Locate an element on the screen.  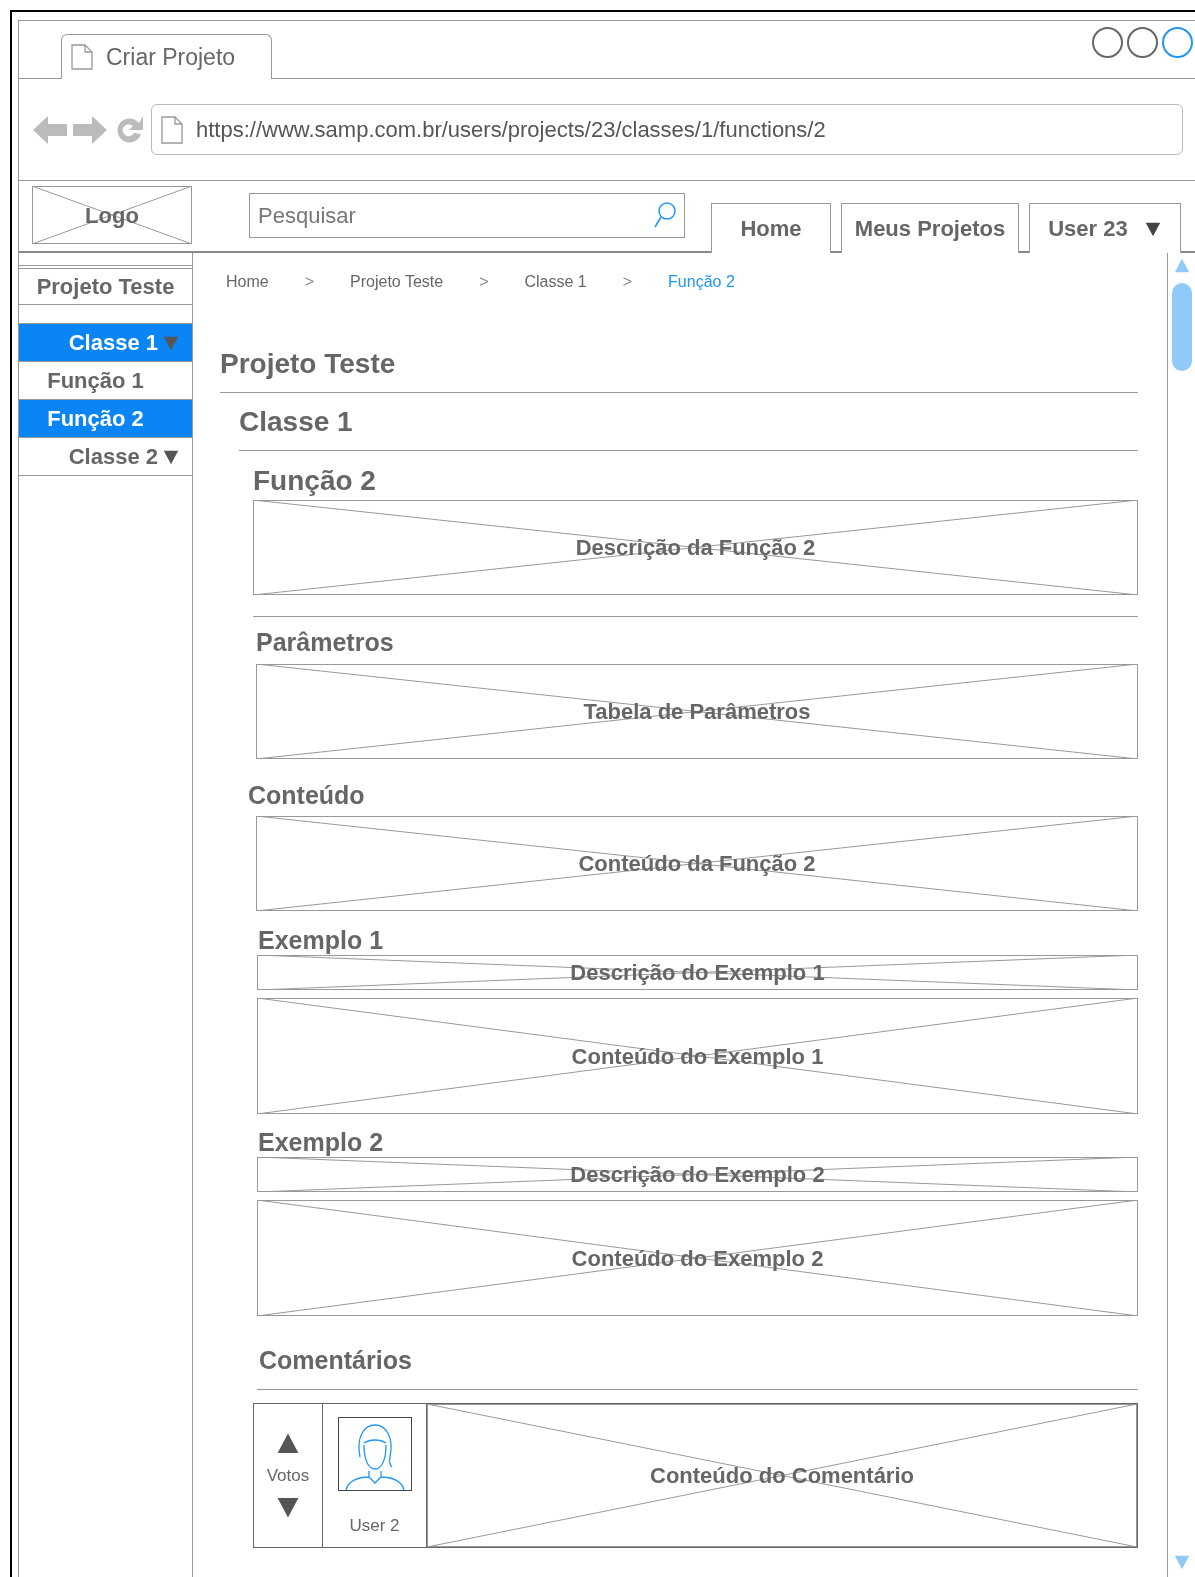
sidebar-item: Classe 1 is located at coordinates (105, 343).